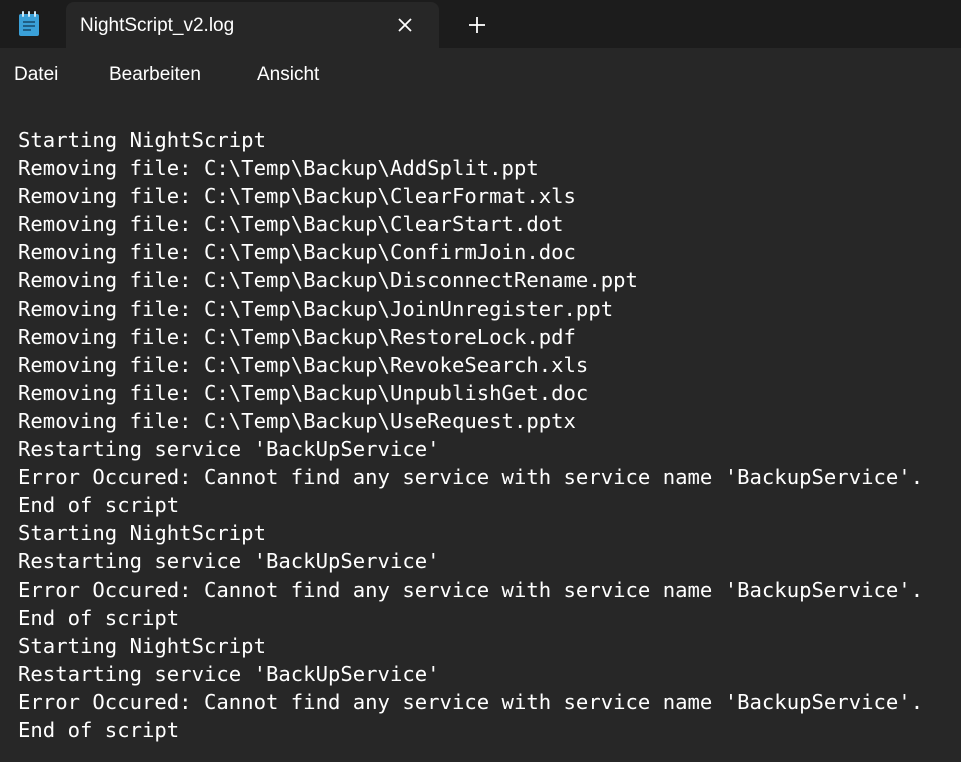  Describe the element at coordinates (29, 24) in the screenshot. I see `notepad-icon` at that location.